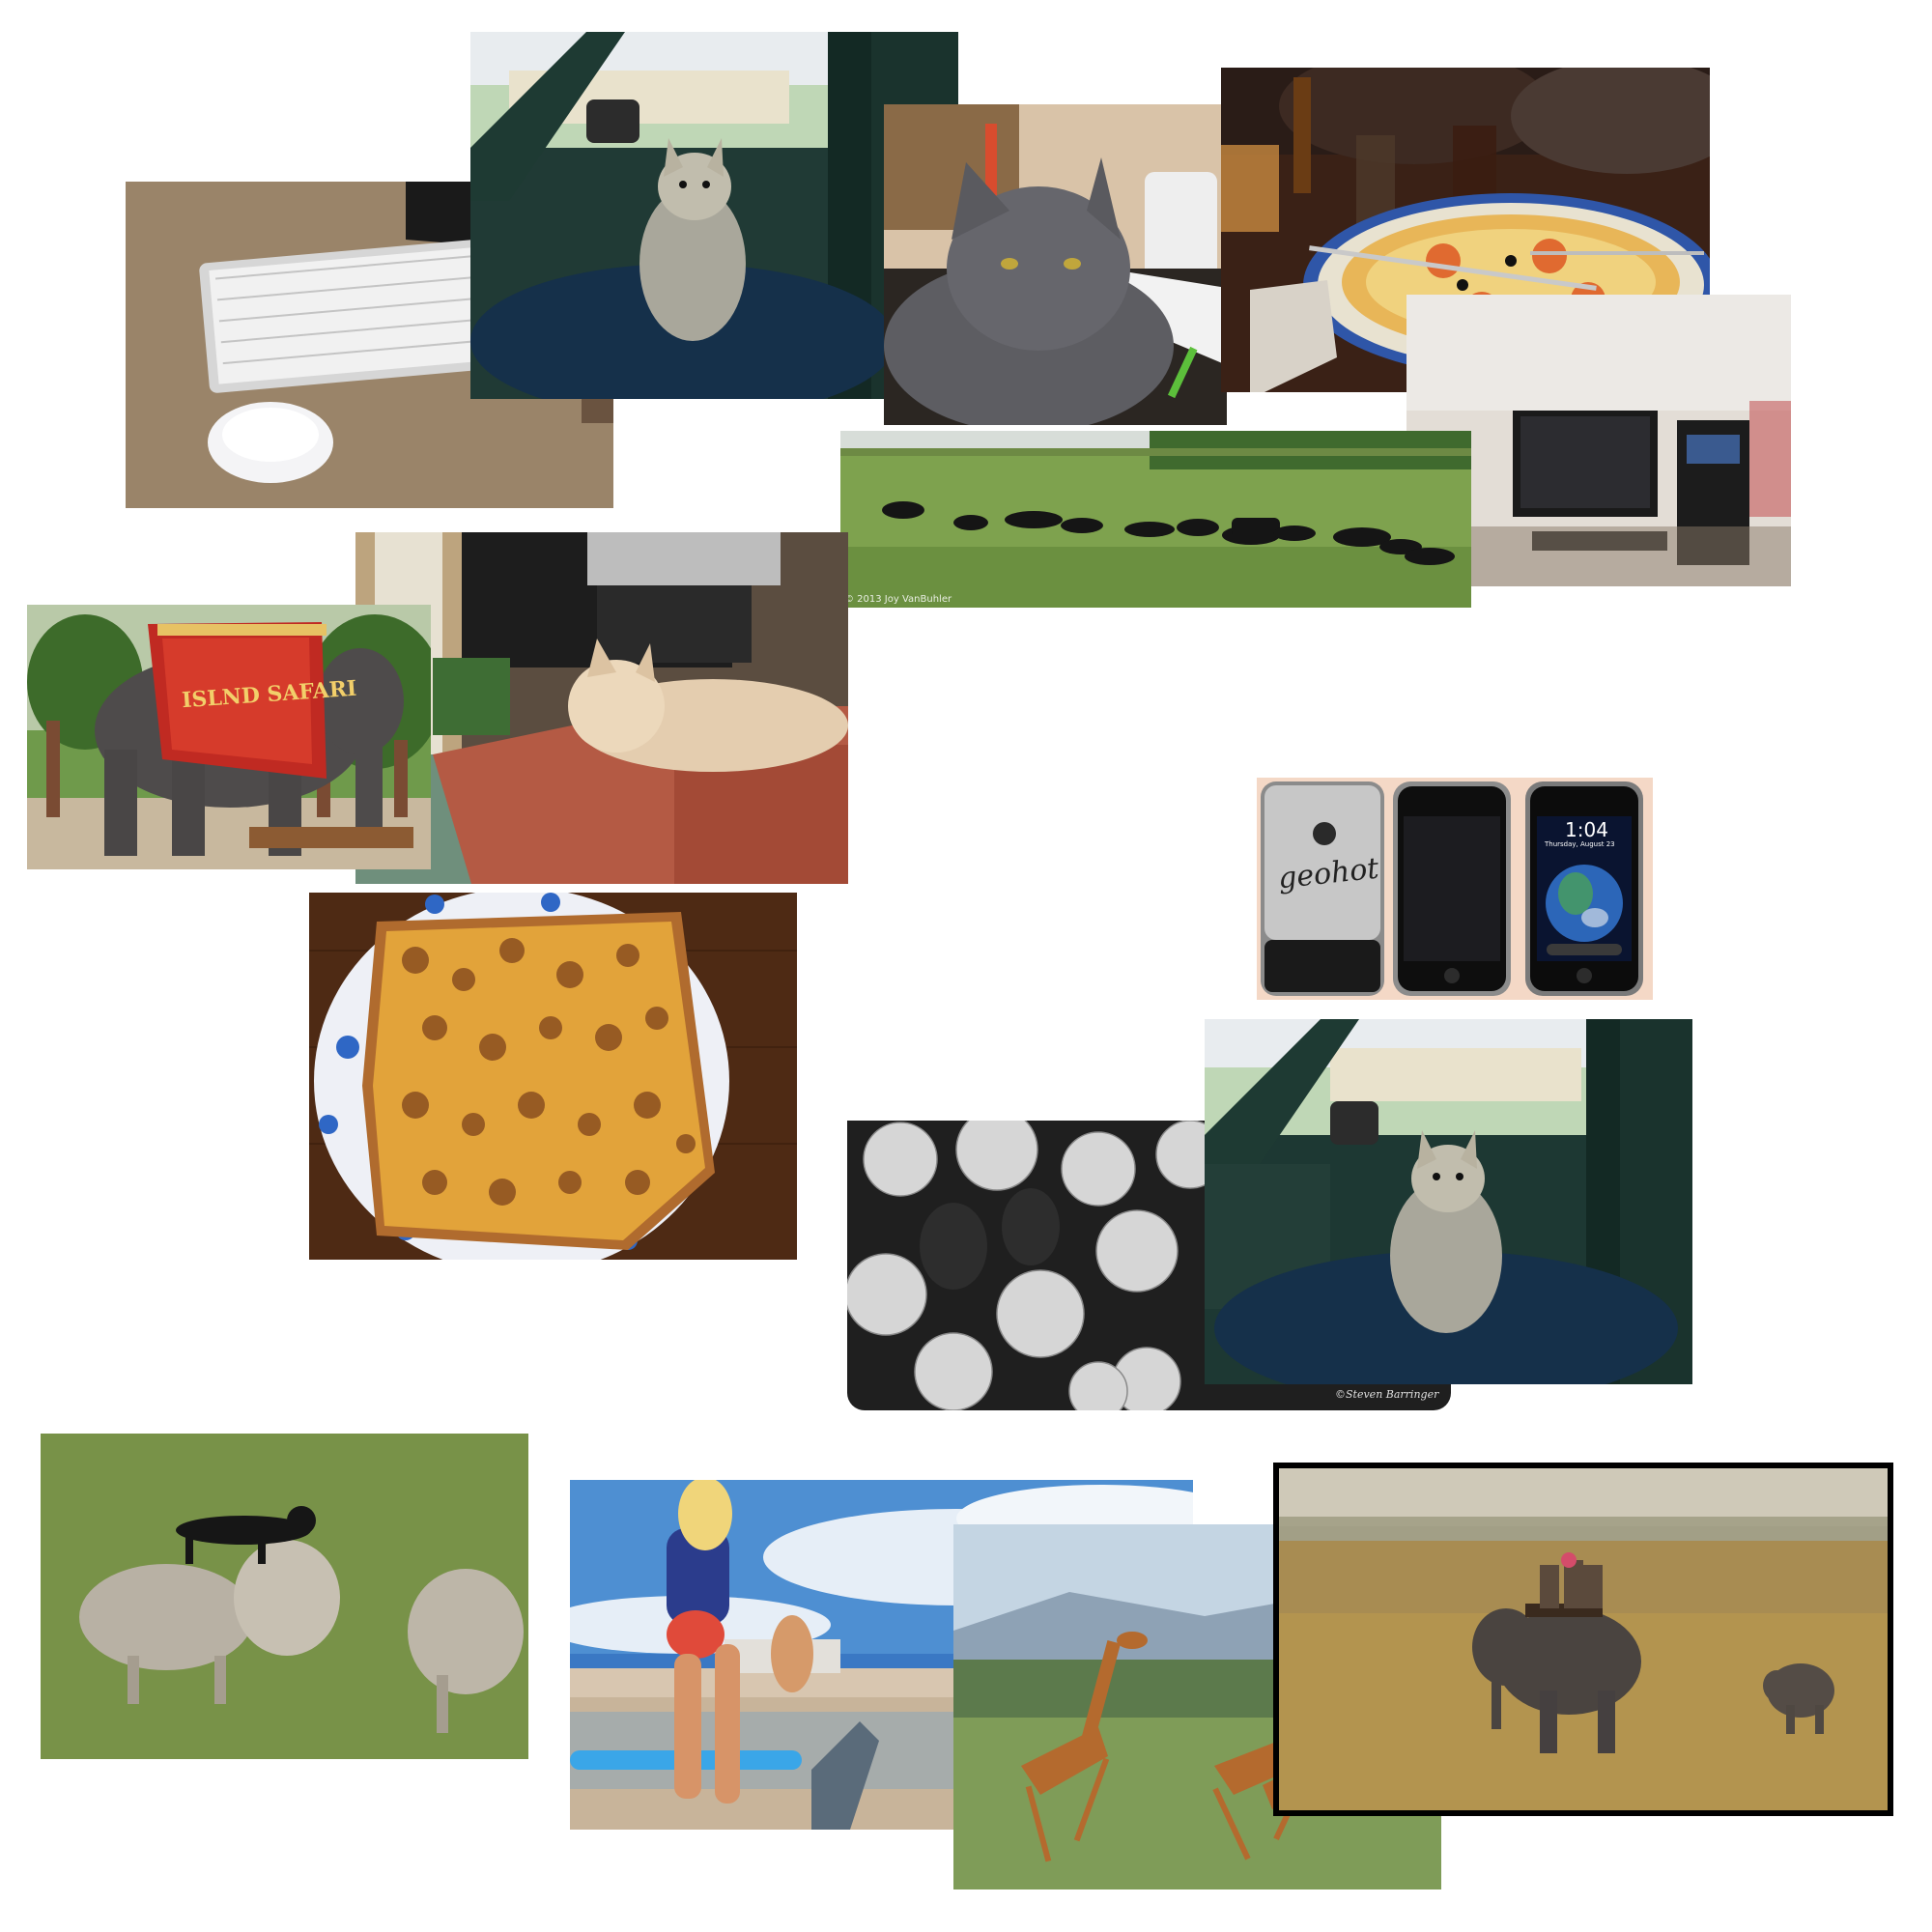  I want to click on cattle-watermark: © 2013 Joy VanBuhler, so click(898, 599).